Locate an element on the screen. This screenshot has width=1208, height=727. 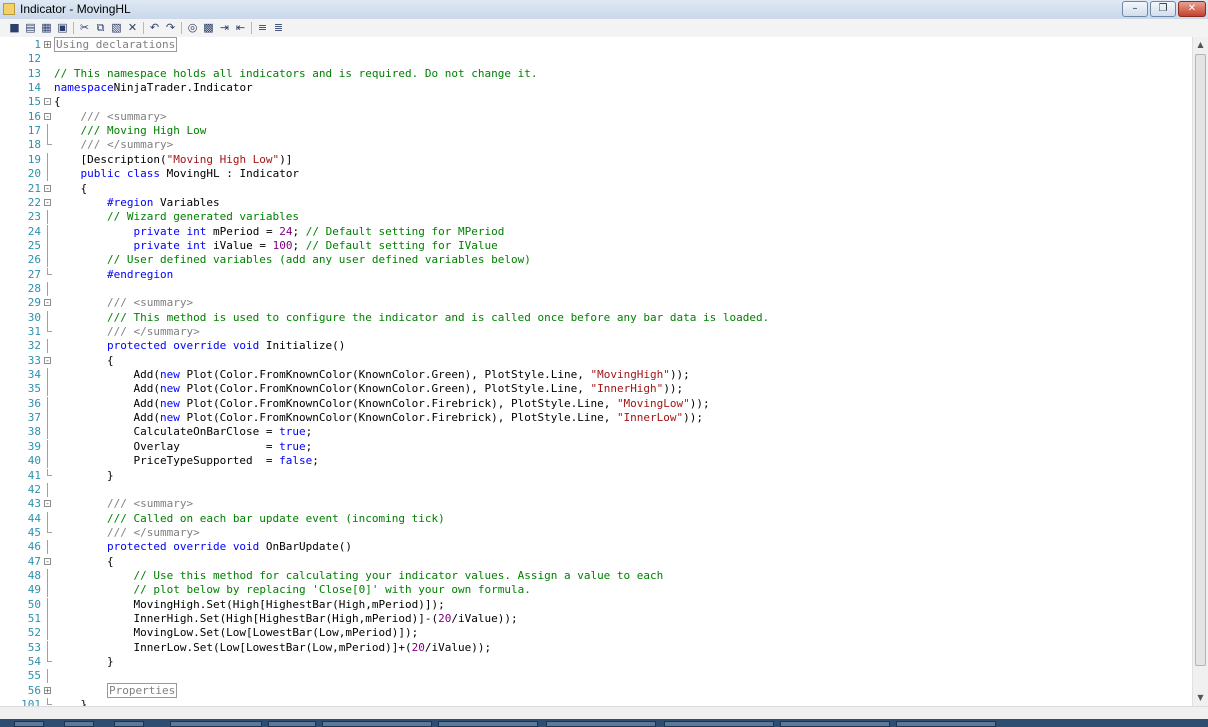
code-line: 17 /// Moving High Low is located at coordinates (596, 131).